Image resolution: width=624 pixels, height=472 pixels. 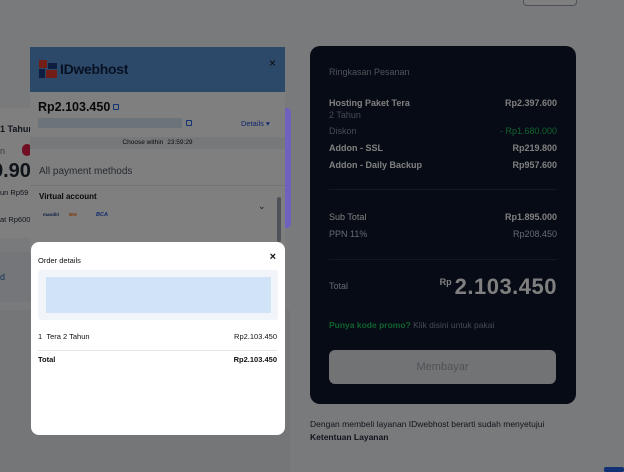 What do you see at coordinates (157, 69) in the screenshot?
I see `payment-header: IDwebhost ×` at bounding box center [157, 69].